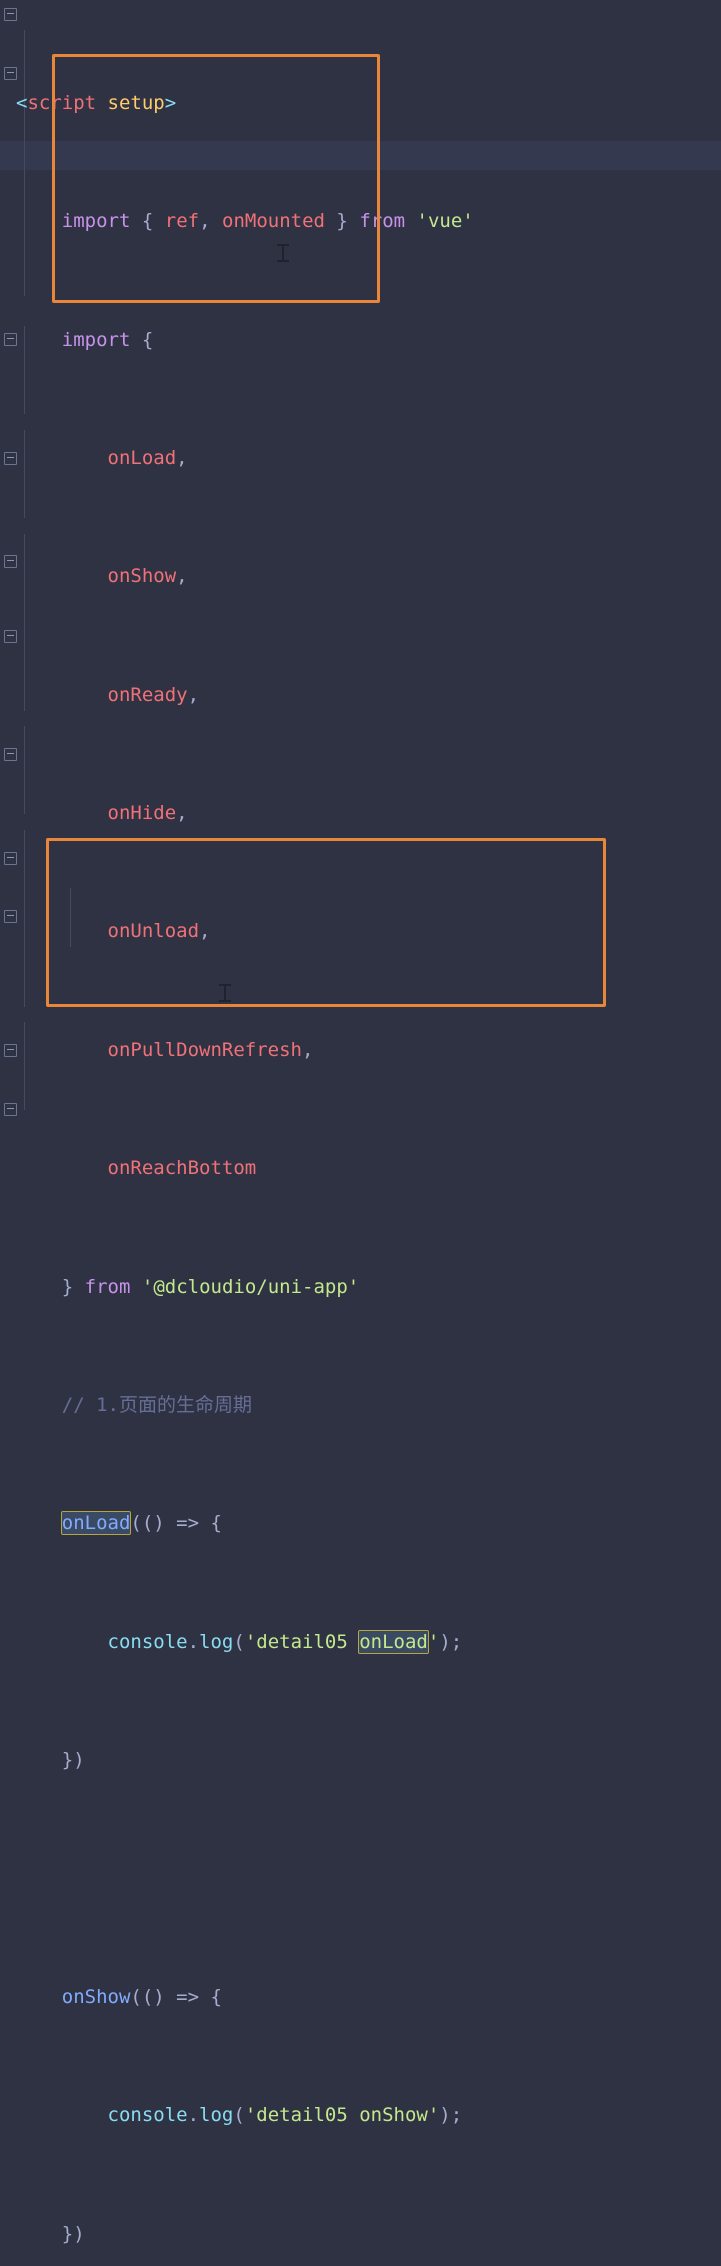 This screenshot has height=2266, width=721. I want to click on code-line: onLoad(() => {, so click(360, 1524).